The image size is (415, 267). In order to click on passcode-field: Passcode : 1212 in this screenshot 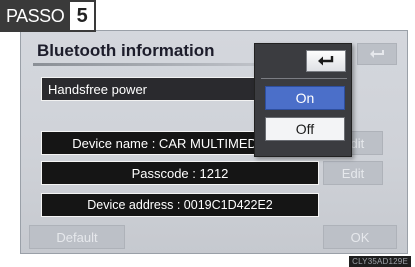, I will do `click(180, 173)`.